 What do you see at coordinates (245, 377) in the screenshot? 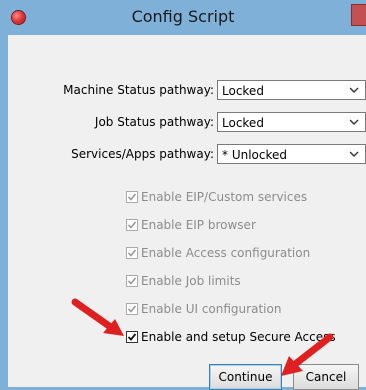
I see `continue-button: Continue` at bounding box center [245, 377].